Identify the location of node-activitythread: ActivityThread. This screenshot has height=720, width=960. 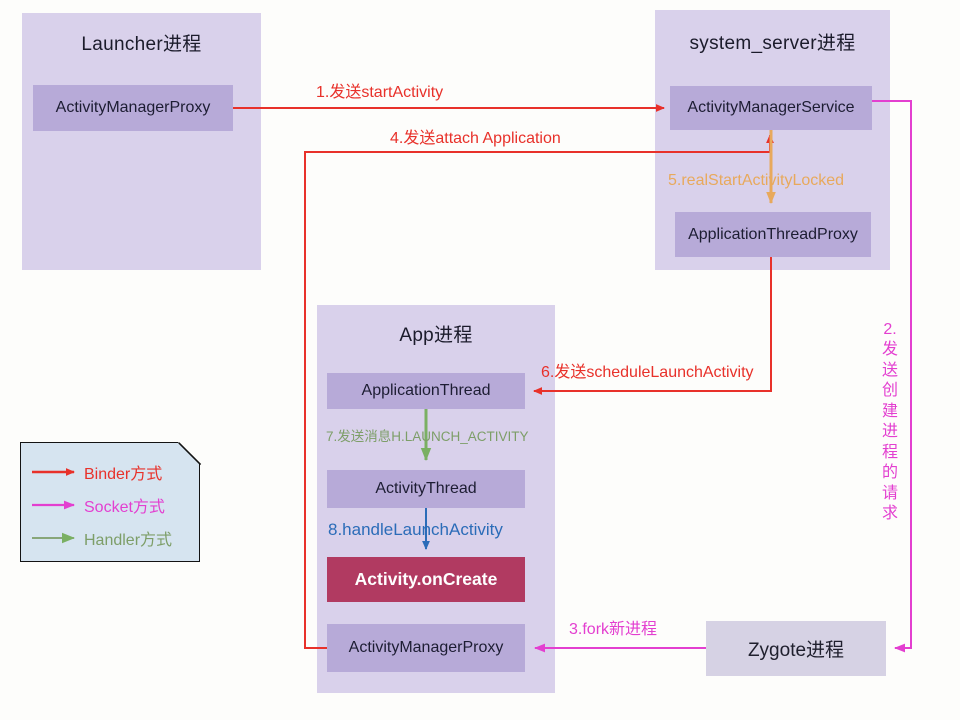
(426, 489).